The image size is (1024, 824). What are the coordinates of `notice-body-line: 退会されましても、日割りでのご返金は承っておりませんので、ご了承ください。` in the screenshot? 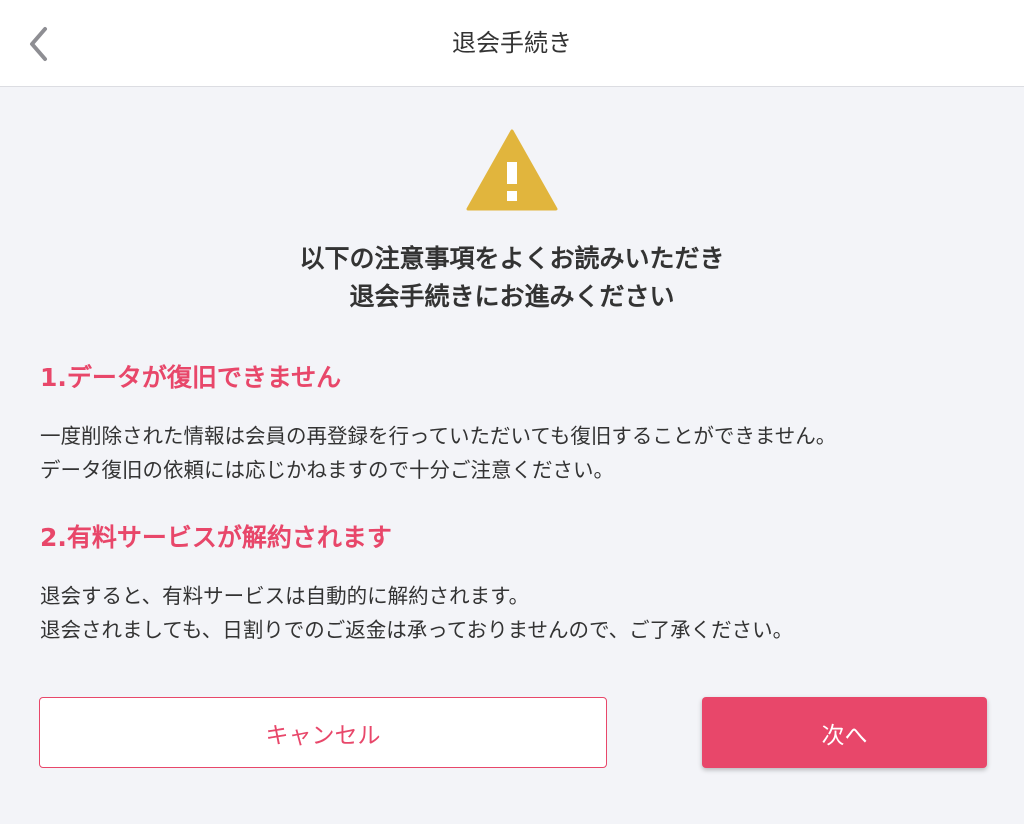 It's located at (417, 630).